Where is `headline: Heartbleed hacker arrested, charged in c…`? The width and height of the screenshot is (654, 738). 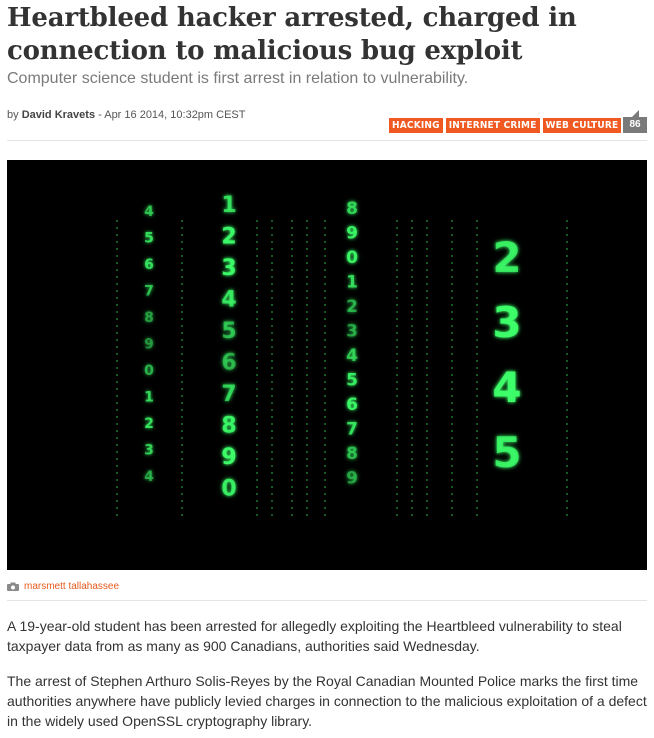
headline: Heartbleed hacker arrested, charged in c… is located at coordinates (292, 34).